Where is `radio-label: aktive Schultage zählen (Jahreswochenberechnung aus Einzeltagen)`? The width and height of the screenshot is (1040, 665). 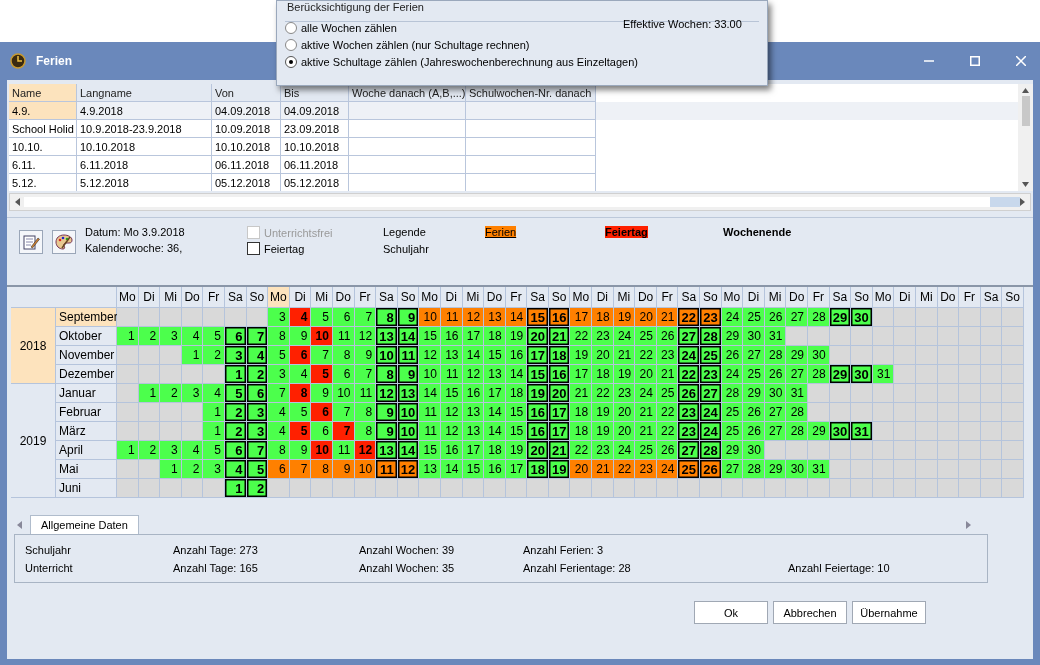
radio-label: aktive Schultage zählen (Jahreswochenberechnung aus Einzeltagen) is located at coordinates (469, 62).